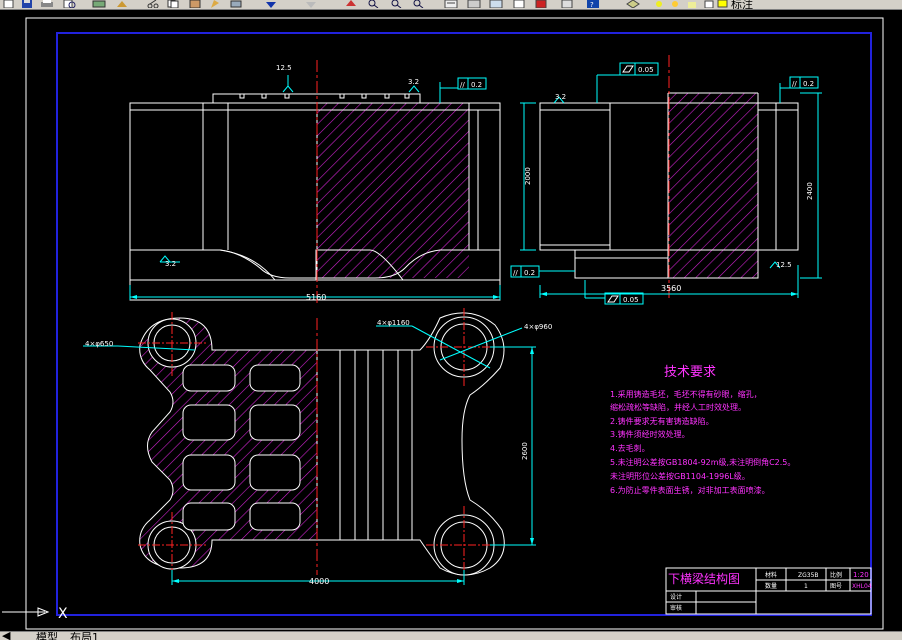 Image resolution: width=902 pixels, height=640 pixels. Describe the element at coordinates (742, 4) in the screenshot. I see `layer-dropdown: 标注` at that location.